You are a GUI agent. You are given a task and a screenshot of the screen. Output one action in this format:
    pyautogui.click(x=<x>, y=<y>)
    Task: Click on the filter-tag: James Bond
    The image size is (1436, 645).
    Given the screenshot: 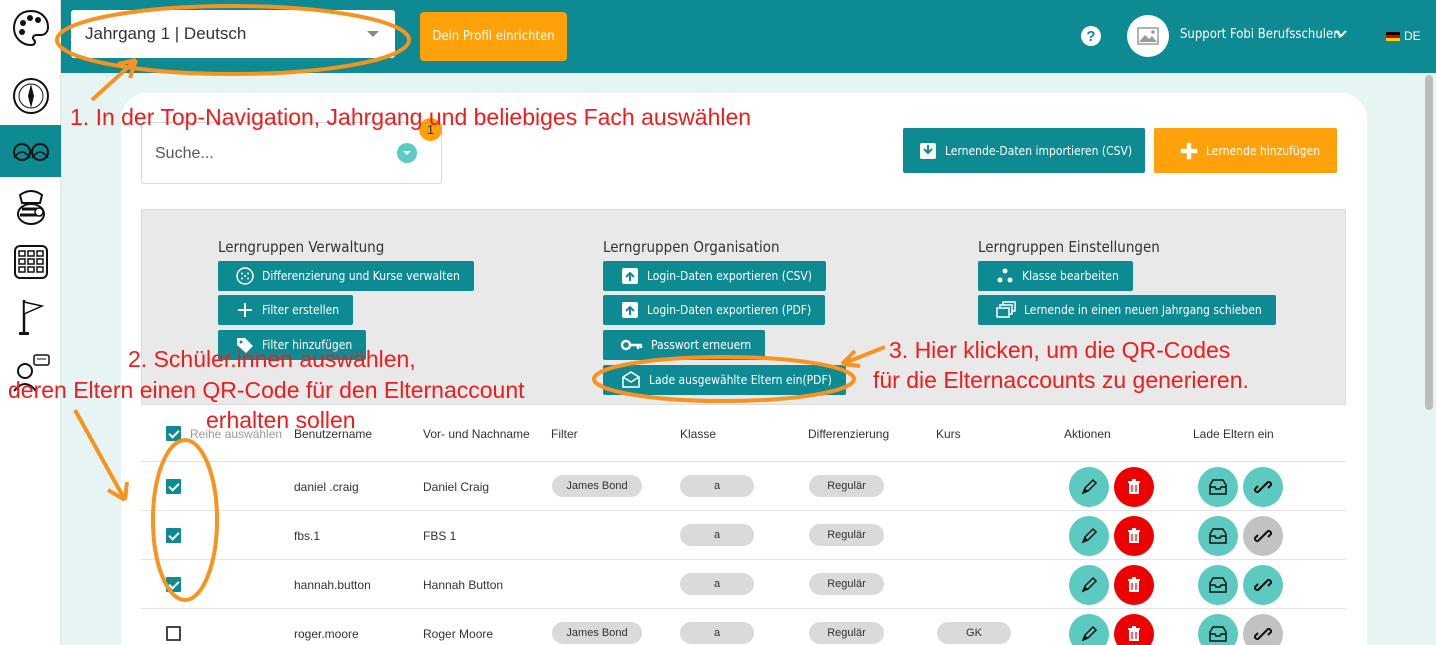 What is the action you would take?
    pyautogui.click(x=597, y=633)
    